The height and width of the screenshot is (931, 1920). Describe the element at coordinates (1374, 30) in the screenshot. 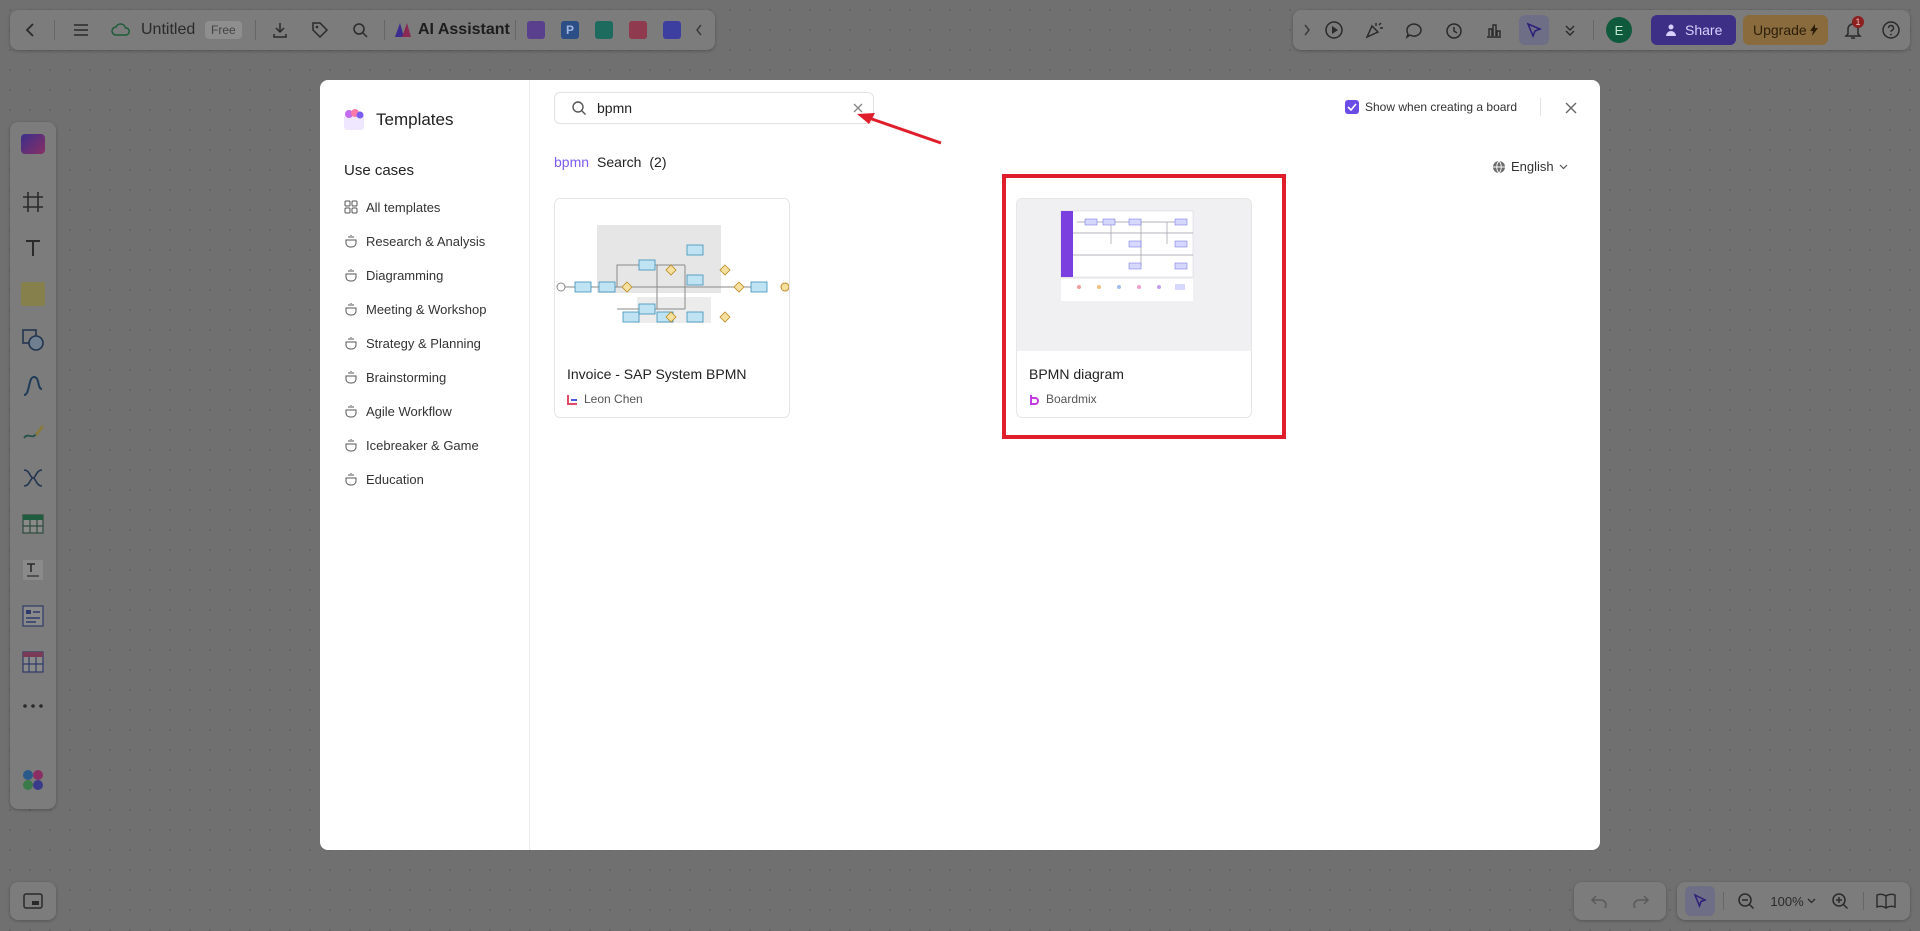

I see `celebrate-icon` at that location.